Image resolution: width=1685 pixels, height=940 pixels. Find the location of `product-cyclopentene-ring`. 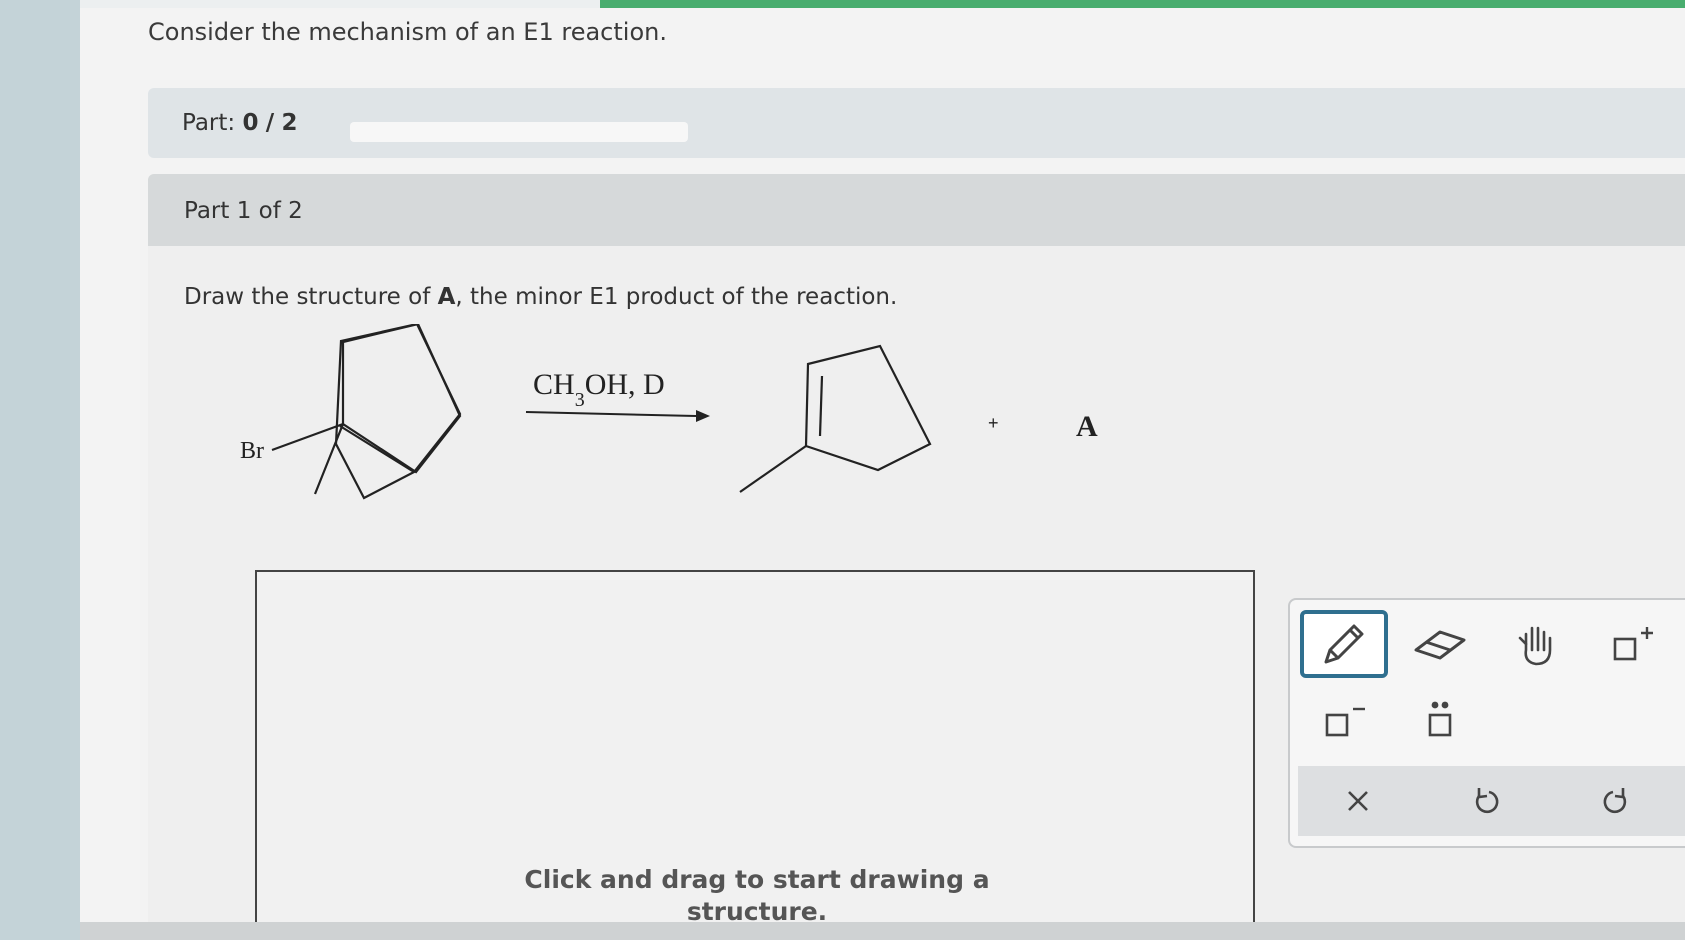

product-cyclopentene-ring is located at coordinates (868, 408).